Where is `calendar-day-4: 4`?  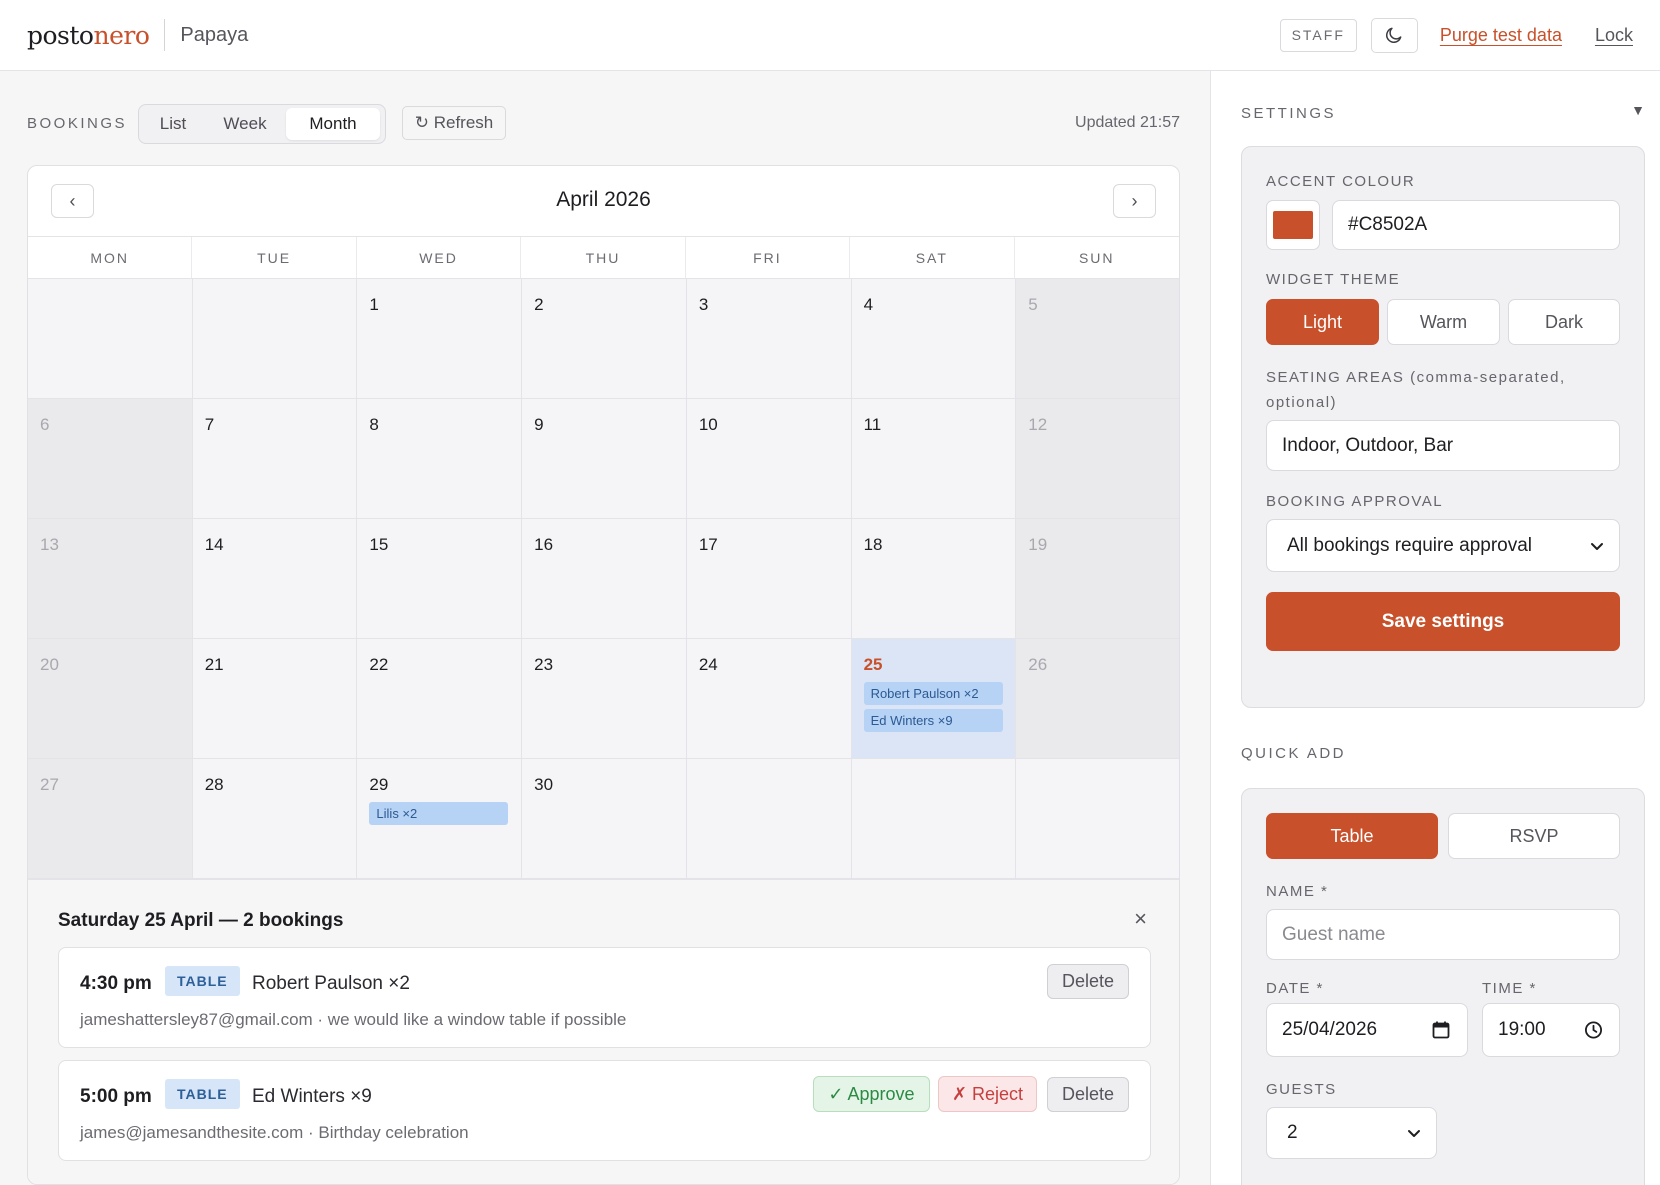
calendar-day-4: 4 is located at coordinates (934, 339).